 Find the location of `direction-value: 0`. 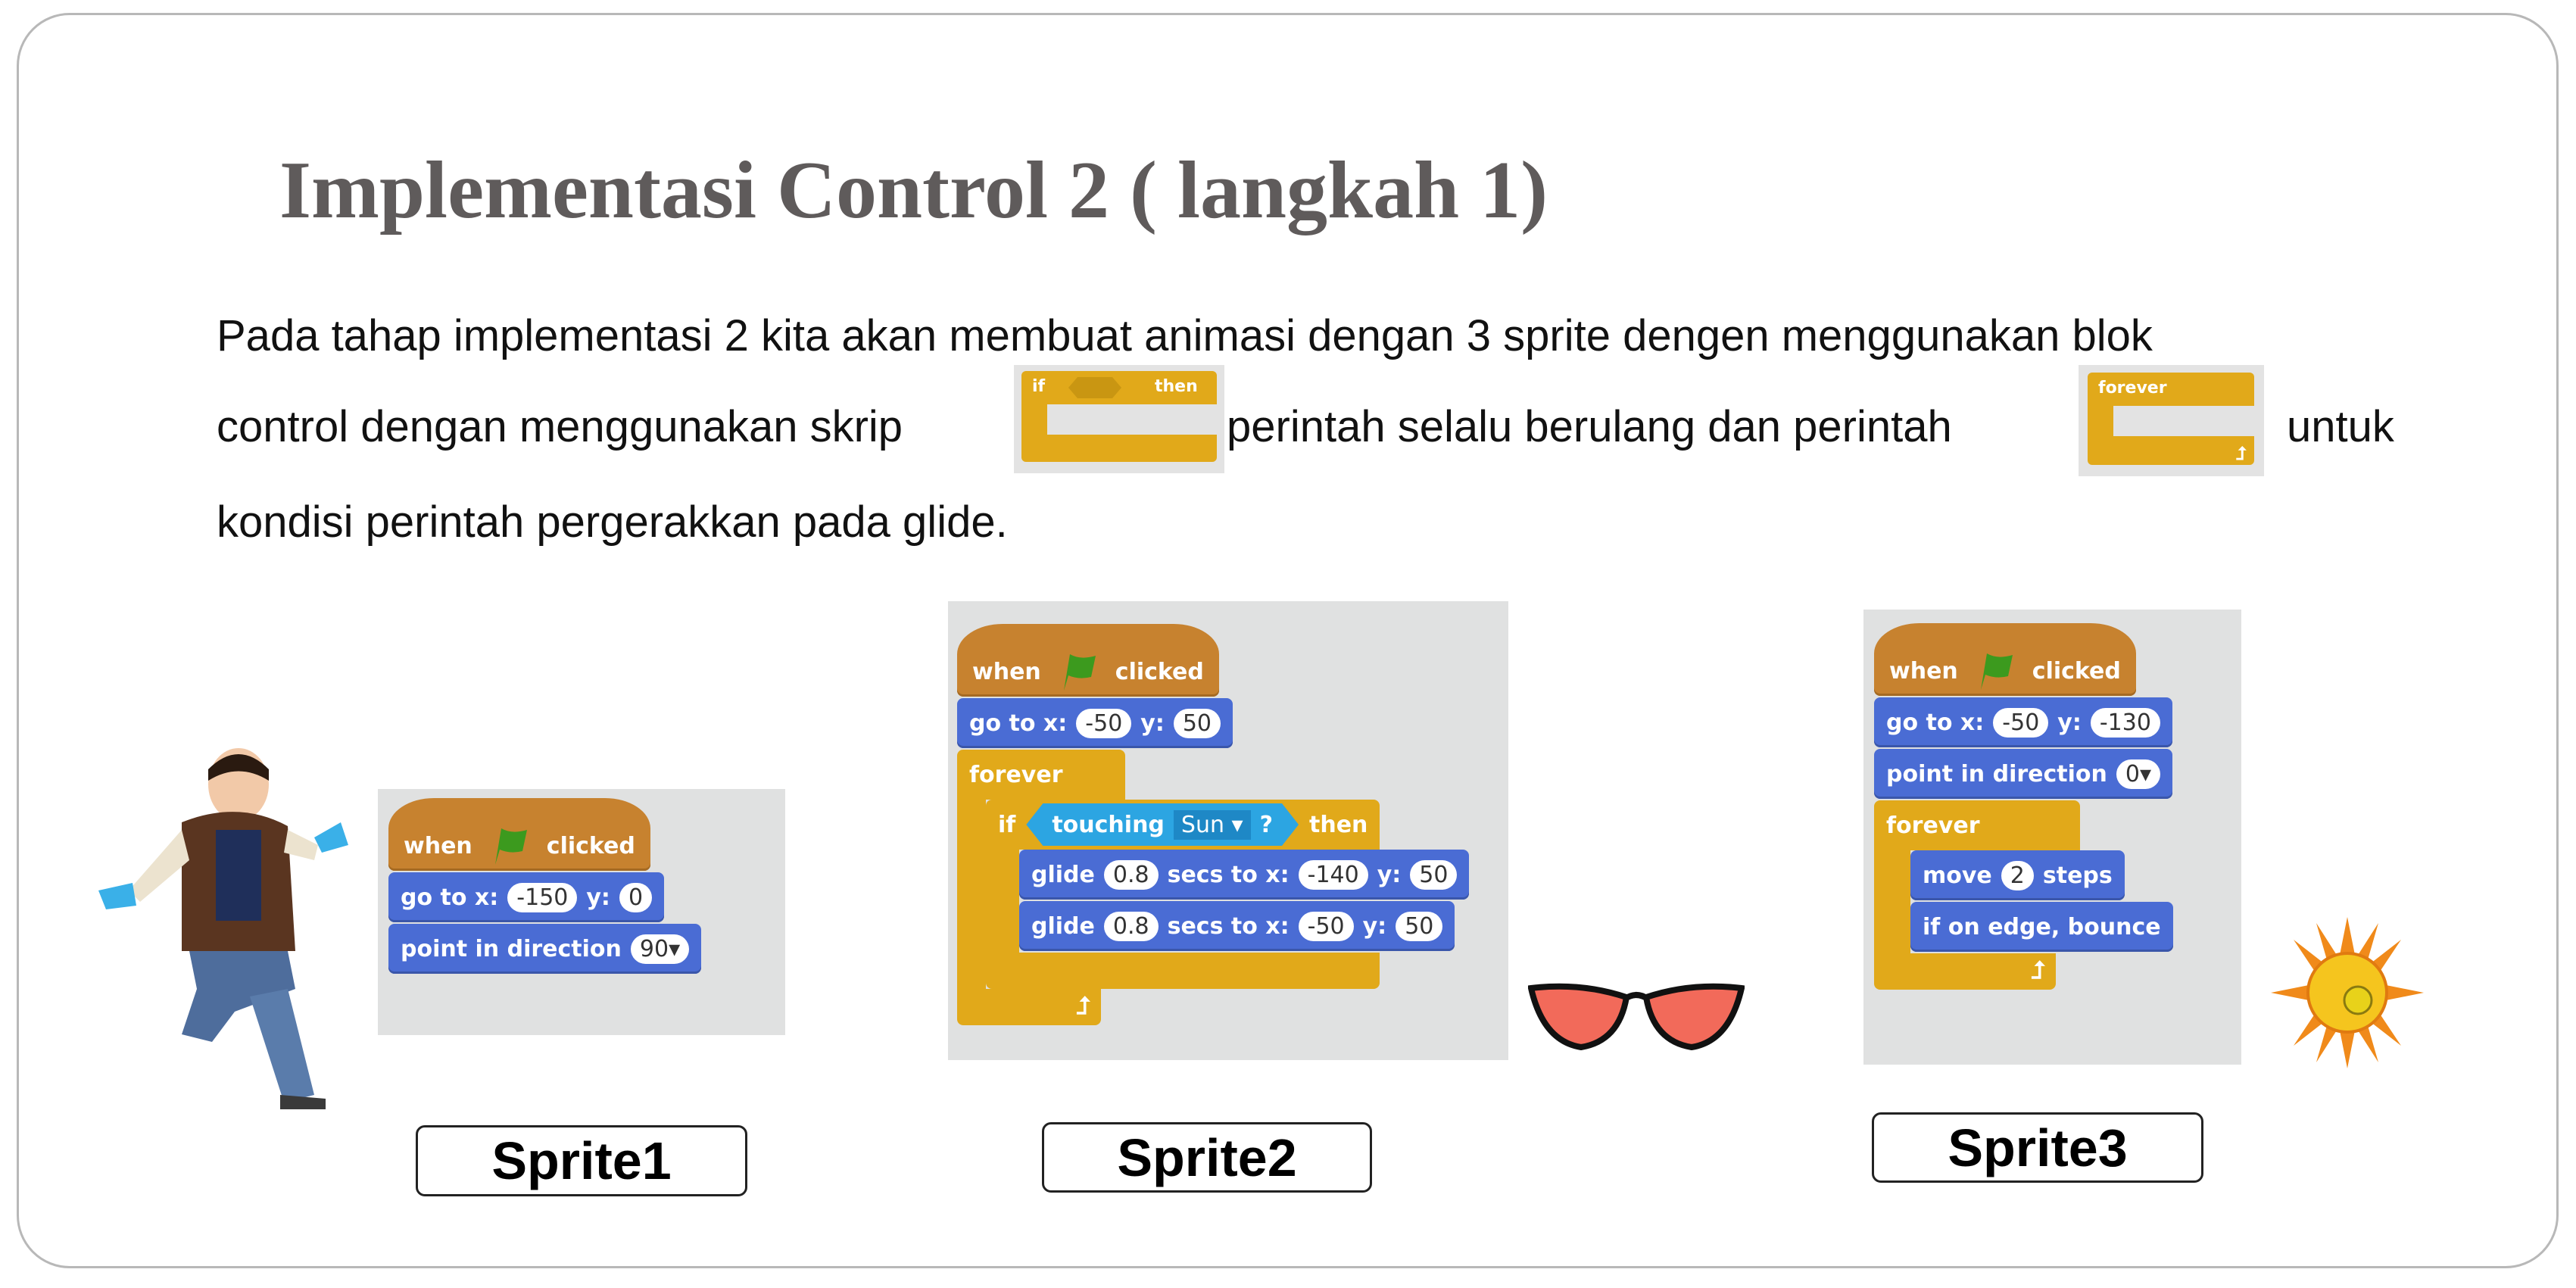

direction-value: 0 is located at coordinates (2132, 773).